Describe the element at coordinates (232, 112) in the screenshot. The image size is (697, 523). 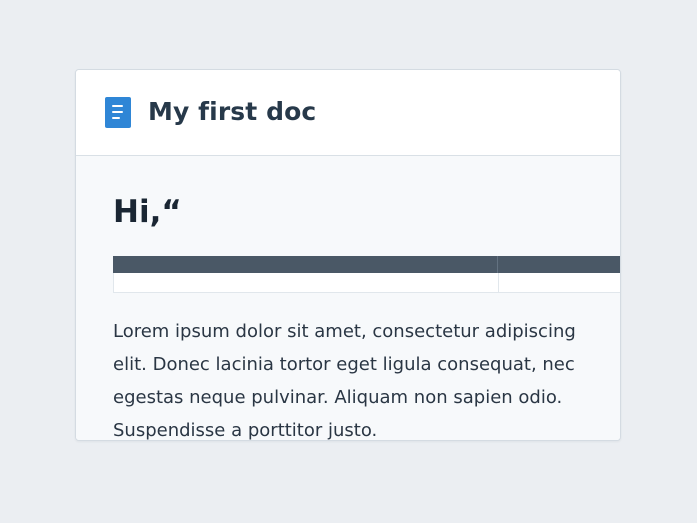
I see `document-title: My first doc` at that location.